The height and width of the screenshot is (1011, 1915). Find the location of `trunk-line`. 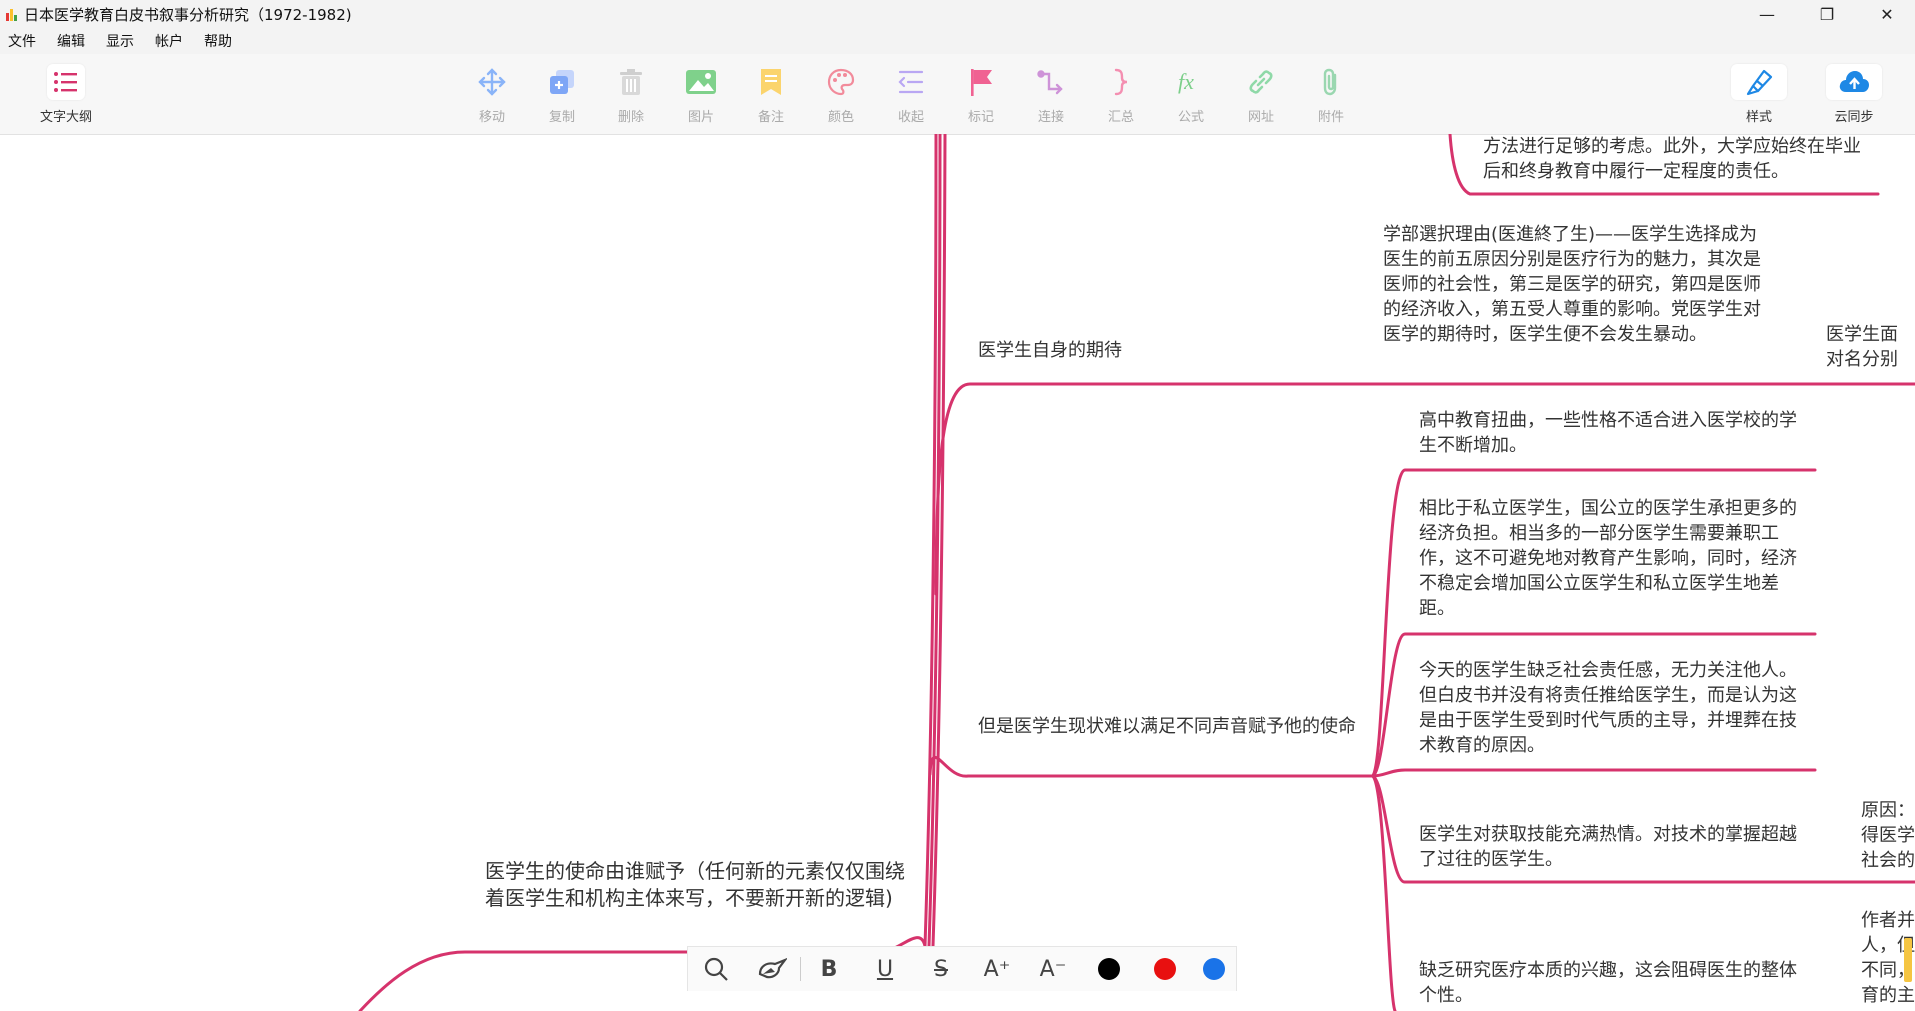

trunk-line is located at coordinates (930, 541).